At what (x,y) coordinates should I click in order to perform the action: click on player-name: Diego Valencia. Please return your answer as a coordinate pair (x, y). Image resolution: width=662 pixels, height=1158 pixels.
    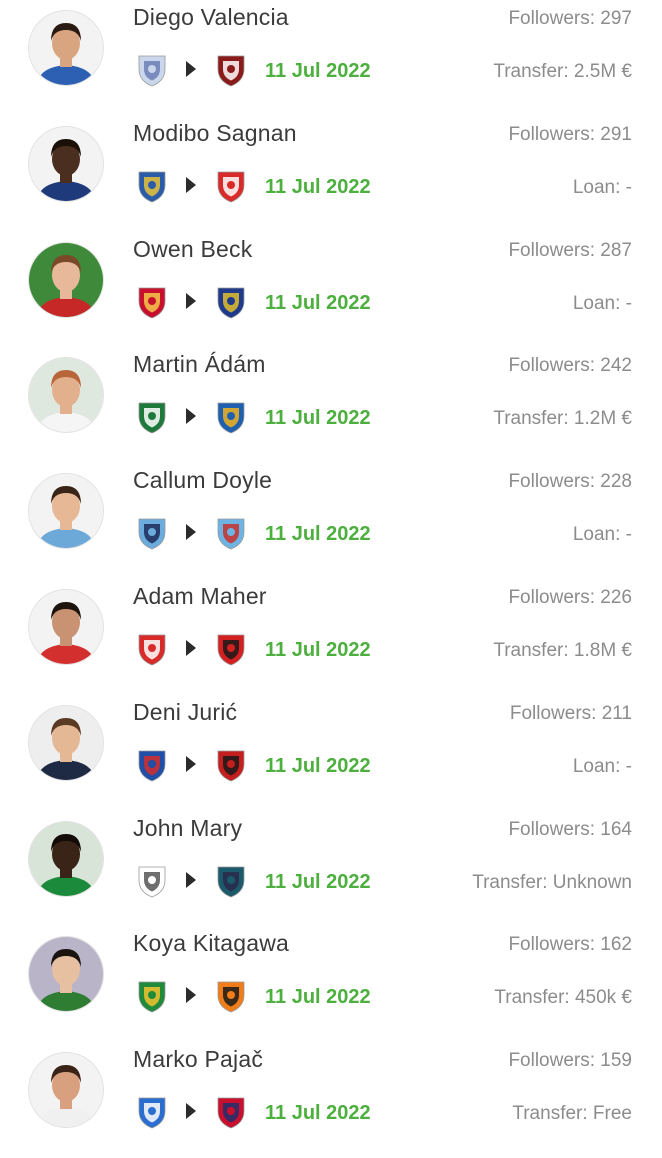
    Looking at the image, I should click on (211, 17).